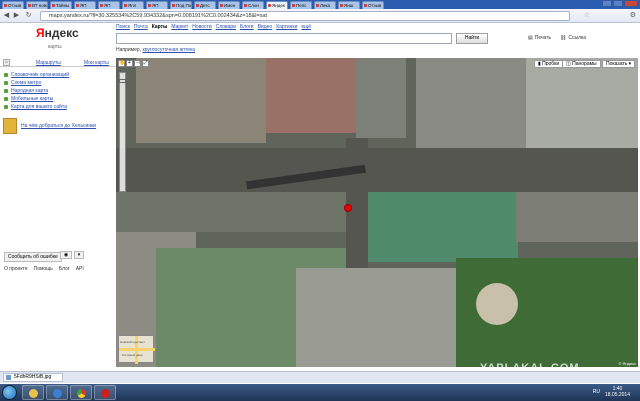  Describe the element at coordinates (306, 27) in the screenshot. I see `menu-item: ещё` at that location.